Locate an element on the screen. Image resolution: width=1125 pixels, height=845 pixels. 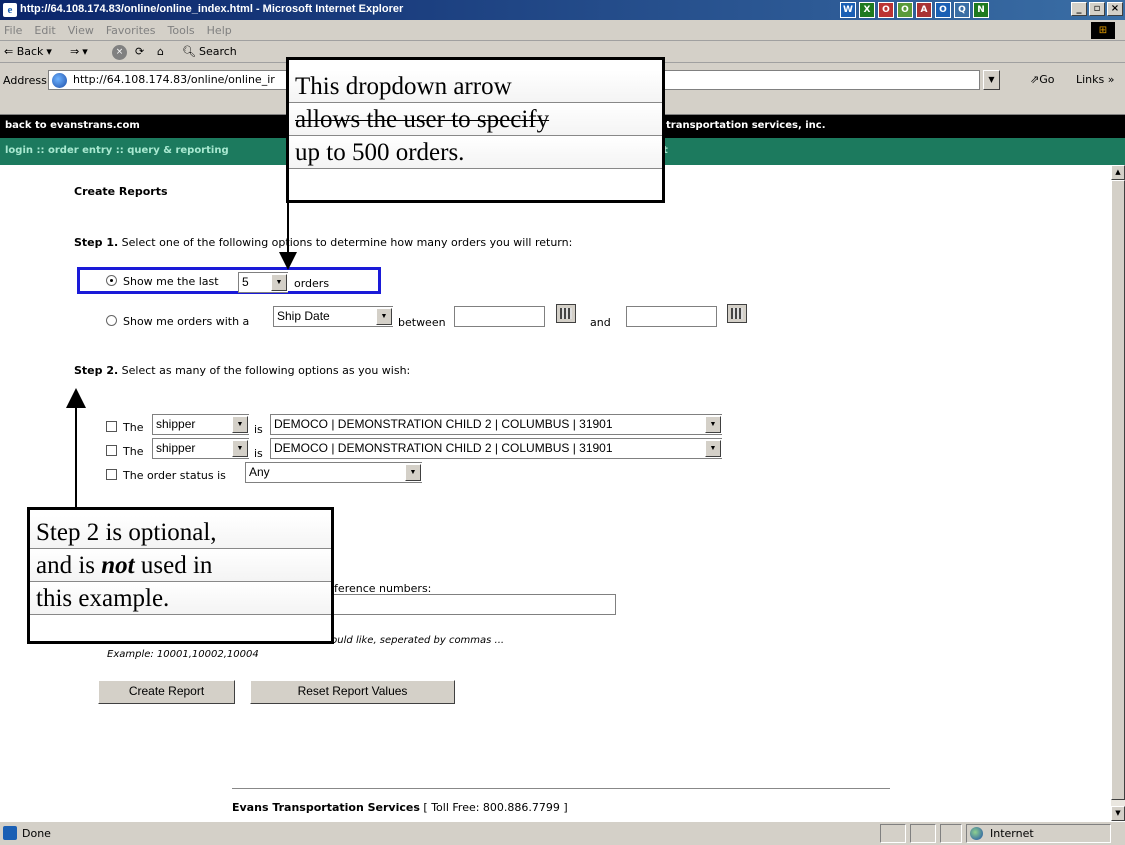
zone-label: Internet is located at coordinates (1012, 833).